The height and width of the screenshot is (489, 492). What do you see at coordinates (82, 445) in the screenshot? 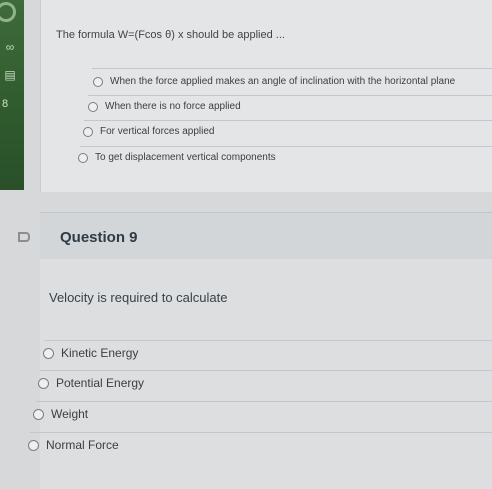
I see `option-label: Normal Force` at bounding box center [82, 445].